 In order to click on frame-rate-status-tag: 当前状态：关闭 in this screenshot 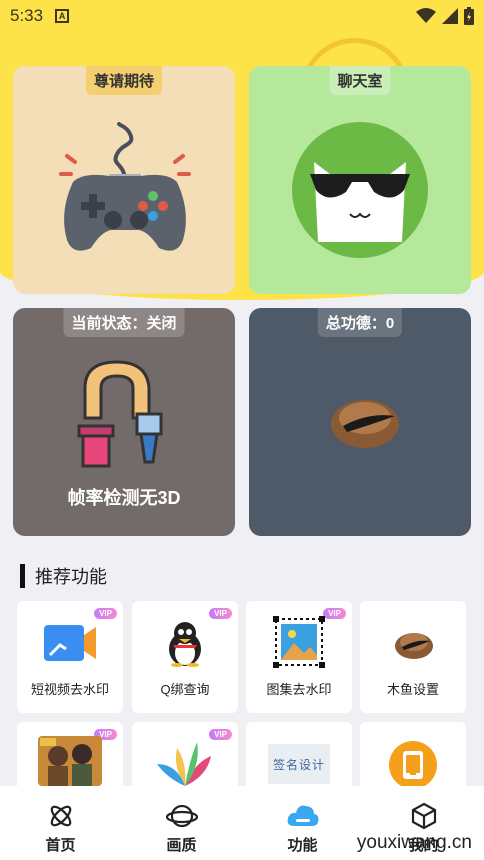, I will do `click(124, 322)`.